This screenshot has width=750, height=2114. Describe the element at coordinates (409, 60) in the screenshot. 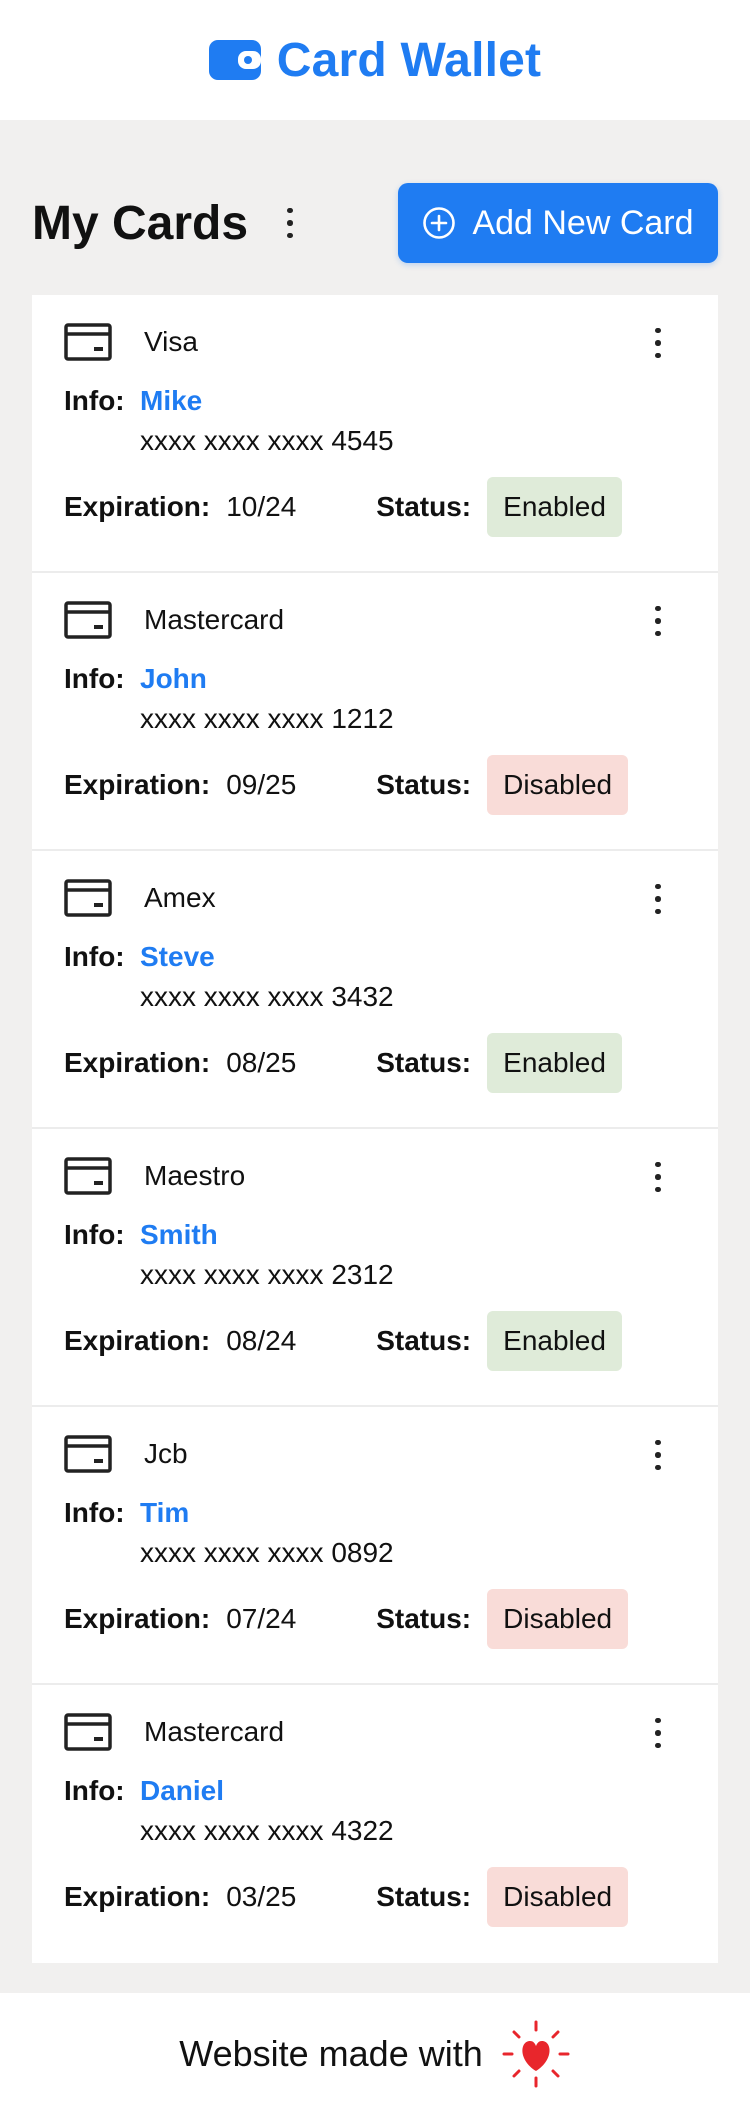

I see `app-title: Card Wallet` at that location.